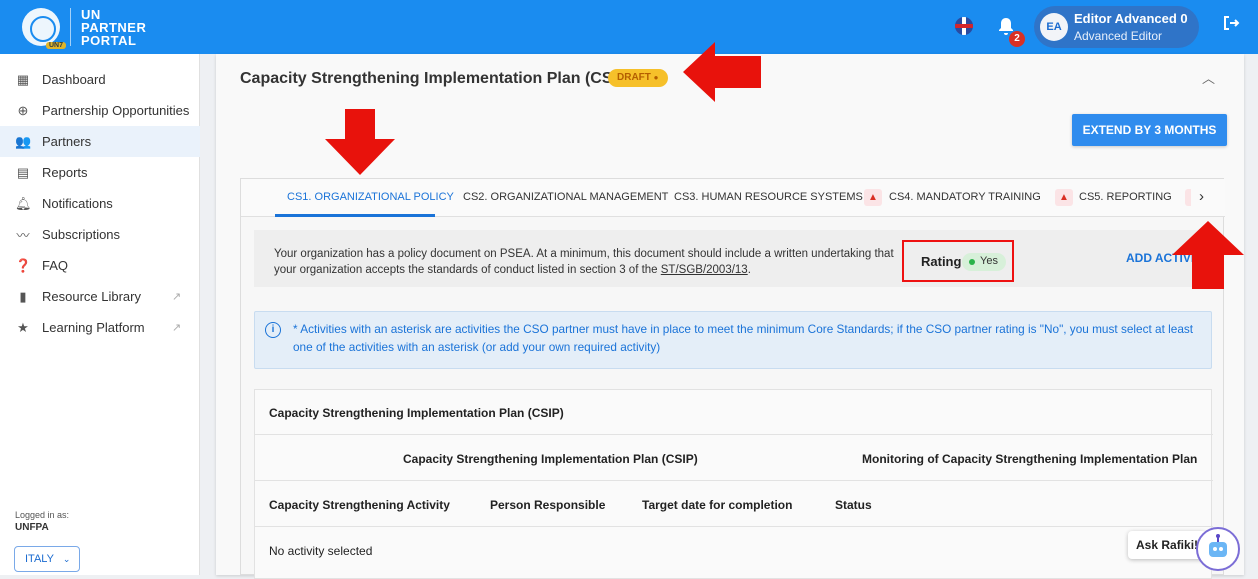 The image size is (1258, 579). Describe the element at coordinates (1131, 18) in the screenshot. I see `user-name: Editor Advanced 0` at that location.